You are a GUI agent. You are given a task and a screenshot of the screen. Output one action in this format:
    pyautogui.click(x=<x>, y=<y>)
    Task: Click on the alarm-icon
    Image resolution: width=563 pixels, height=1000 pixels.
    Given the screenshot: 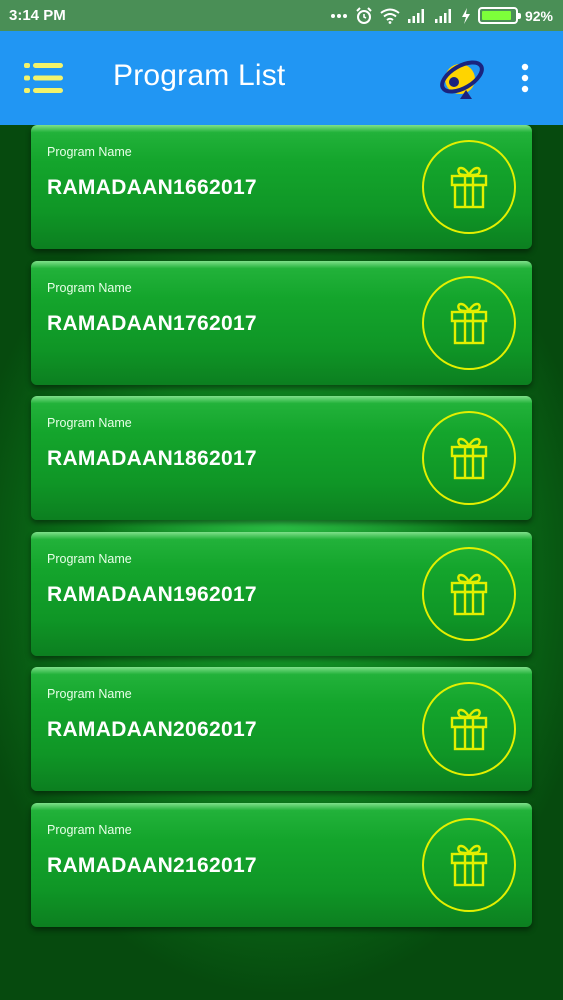 What is the action you would take?
    pyautogui.click(x=364, y=15)
    